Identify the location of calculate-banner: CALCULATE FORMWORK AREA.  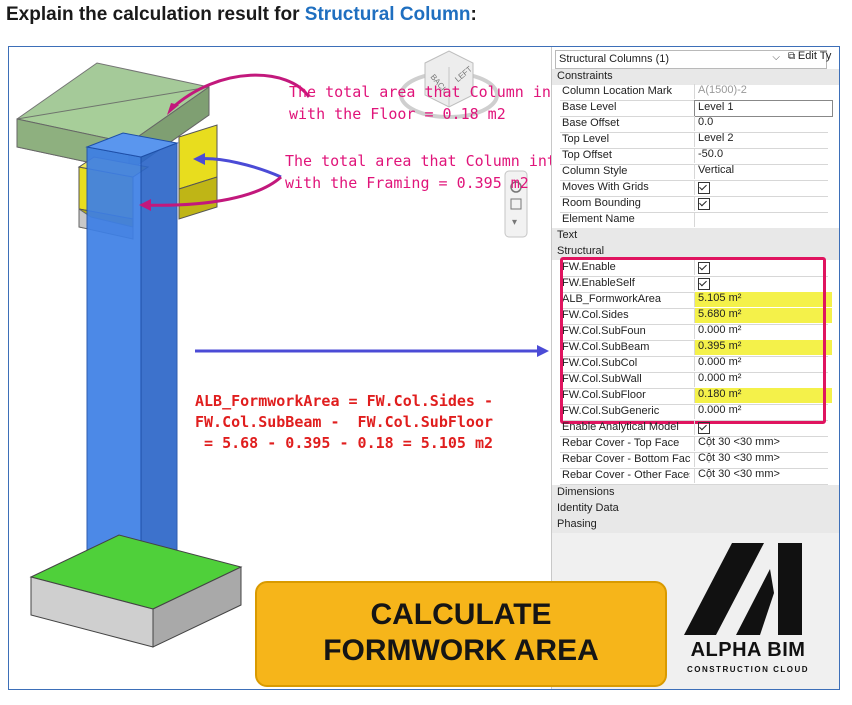
(461, 634).